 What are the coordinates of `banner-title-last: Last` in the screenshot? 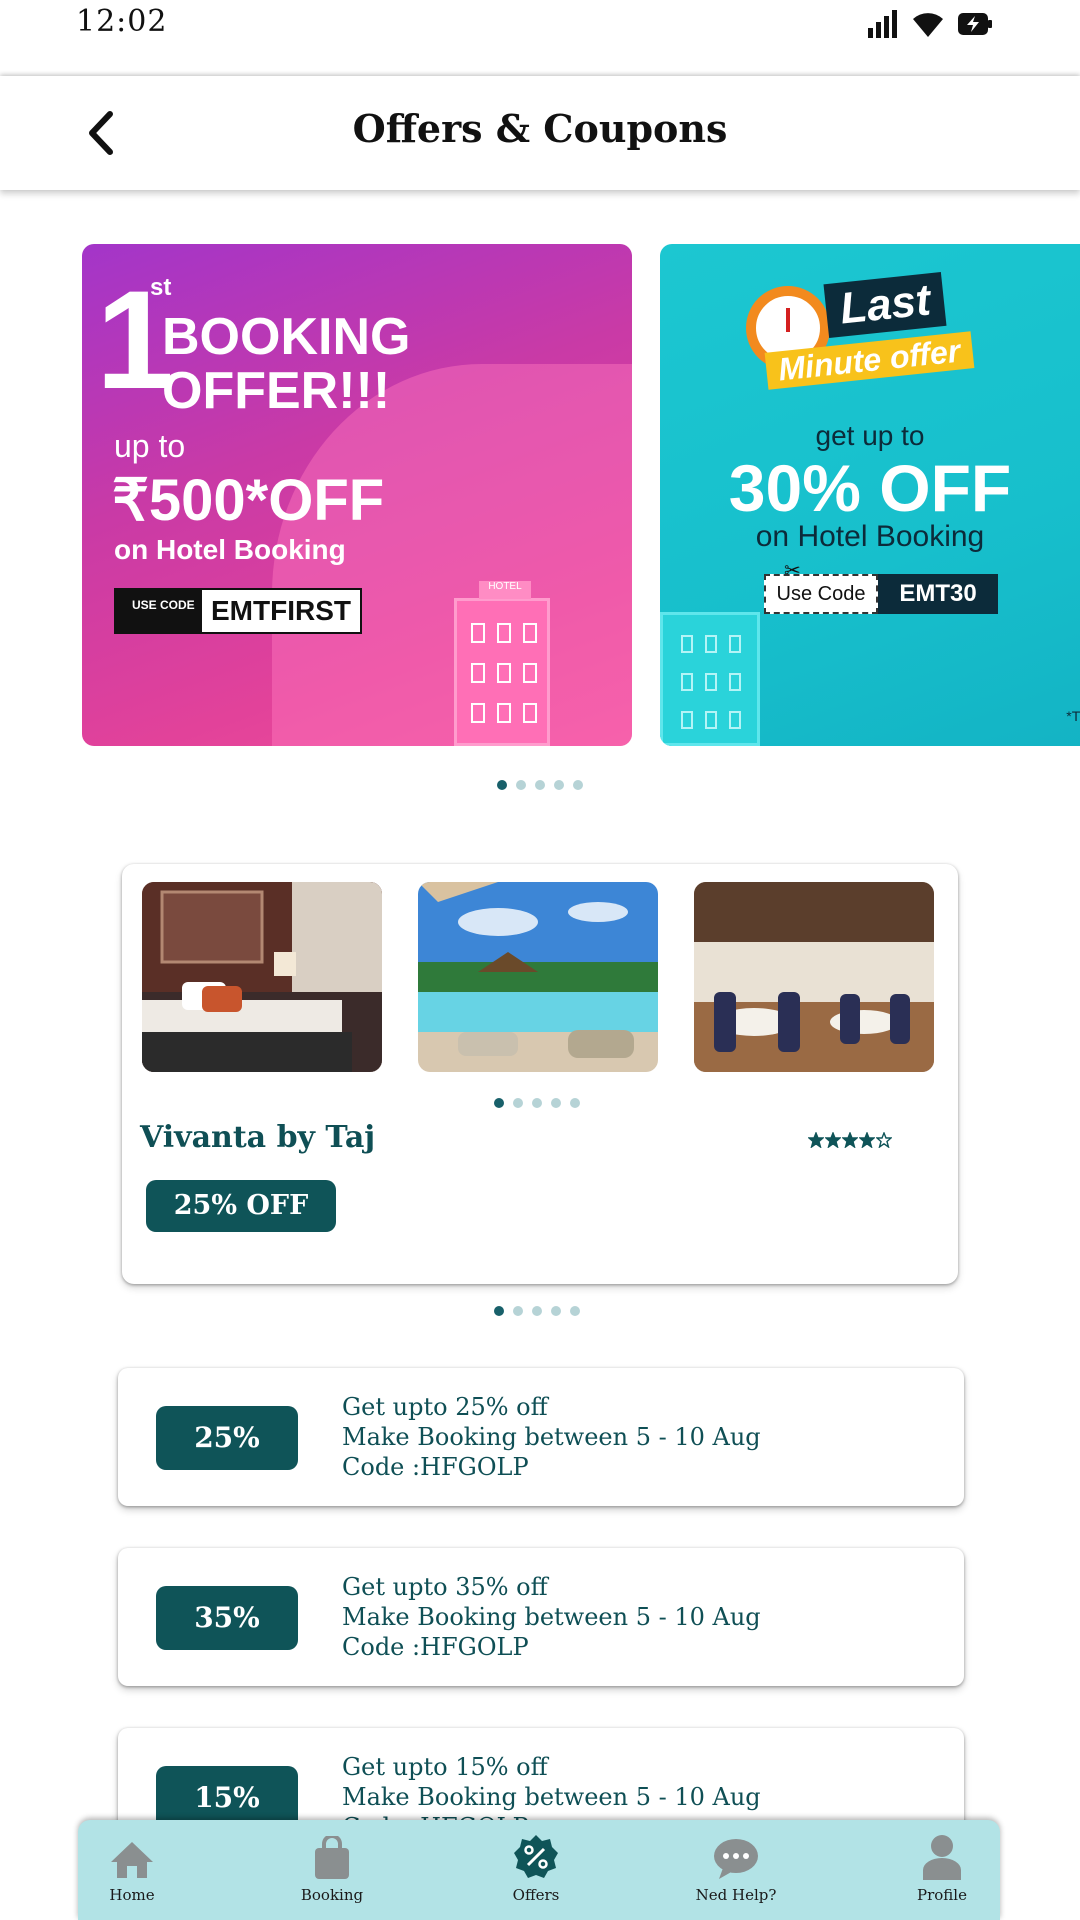 It's located at (885, 305).